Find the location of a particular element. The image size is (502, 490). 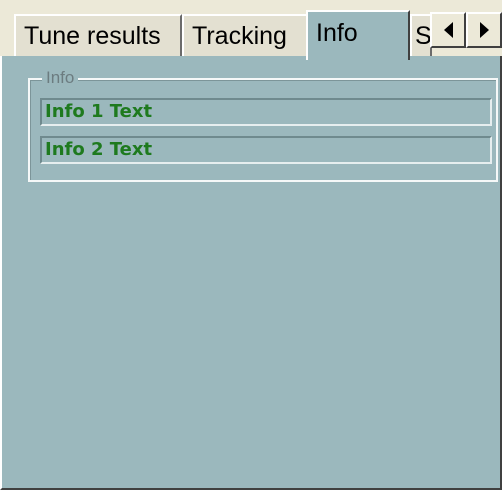

tab-info: Info is located at coordinates (358, 35).